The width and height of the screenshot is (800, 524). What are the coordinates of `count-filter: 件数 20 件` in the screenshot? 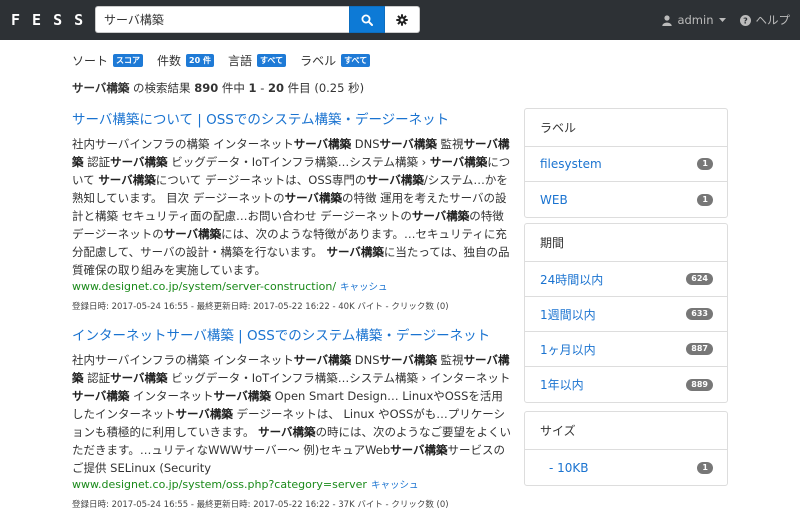 It's located at (185, 60).